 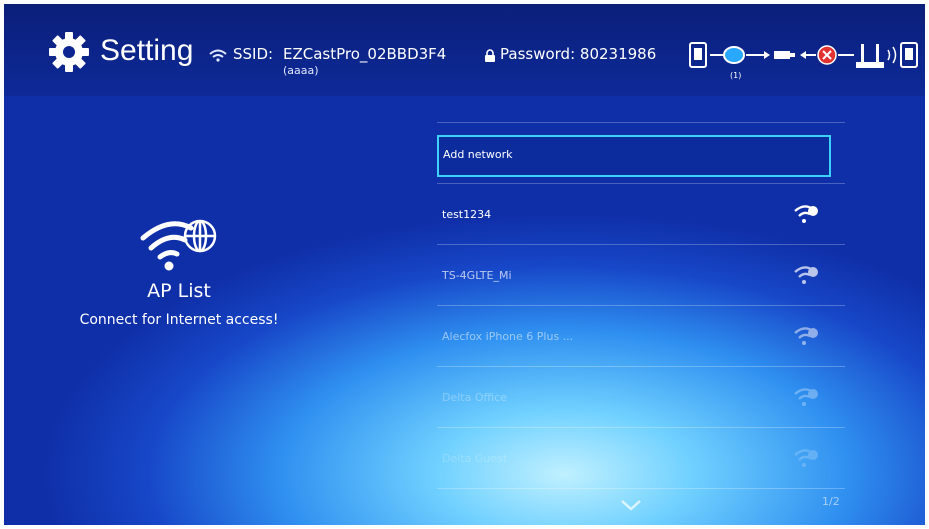 I want to click on disconnected-icon, so click(x=827, y=55).